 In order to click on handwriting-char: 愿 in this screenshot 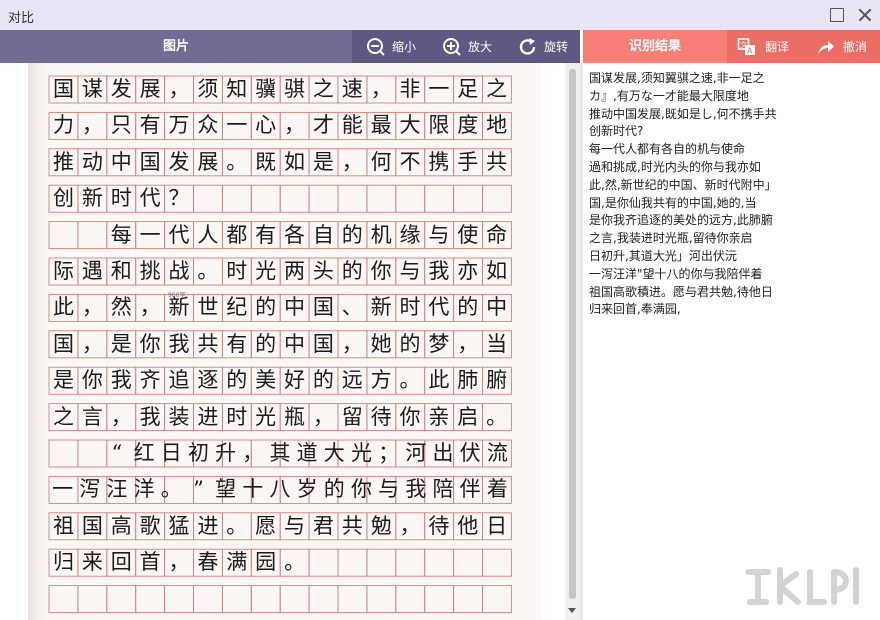, I will do `click(266, 525)`.